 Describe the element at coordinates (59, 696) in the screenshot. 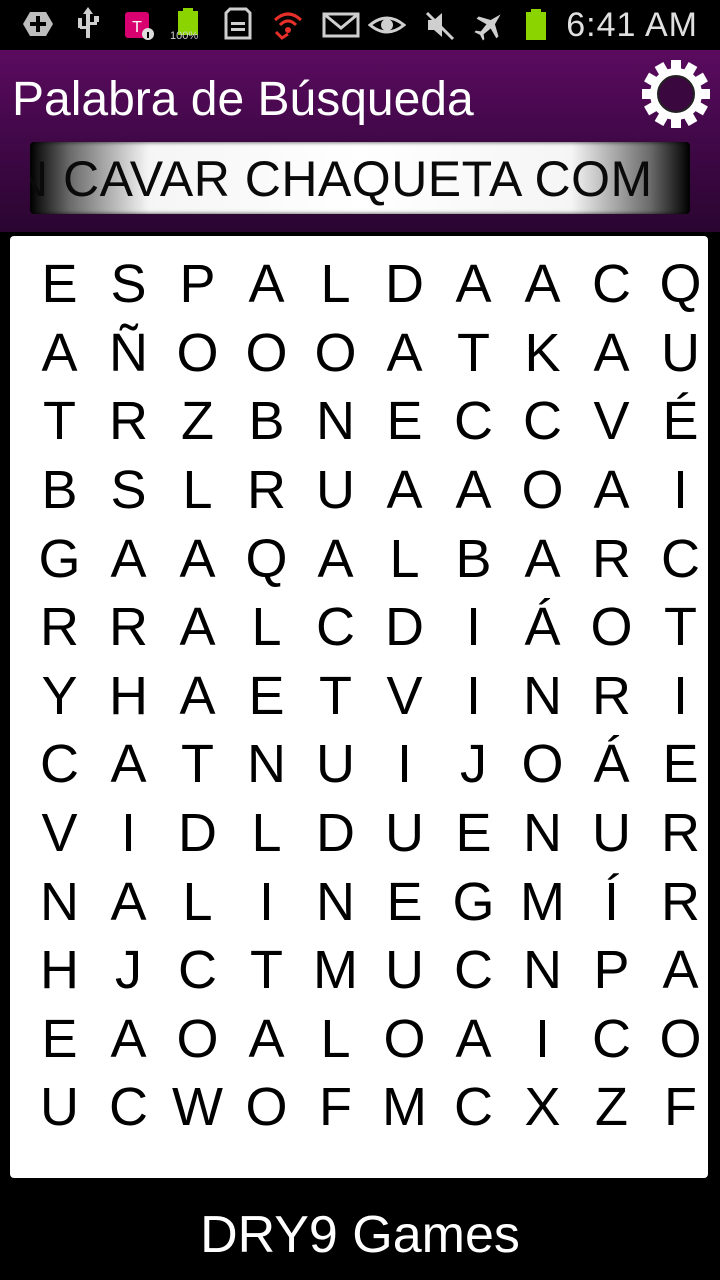

I see `grid-cell: Y` at that location.